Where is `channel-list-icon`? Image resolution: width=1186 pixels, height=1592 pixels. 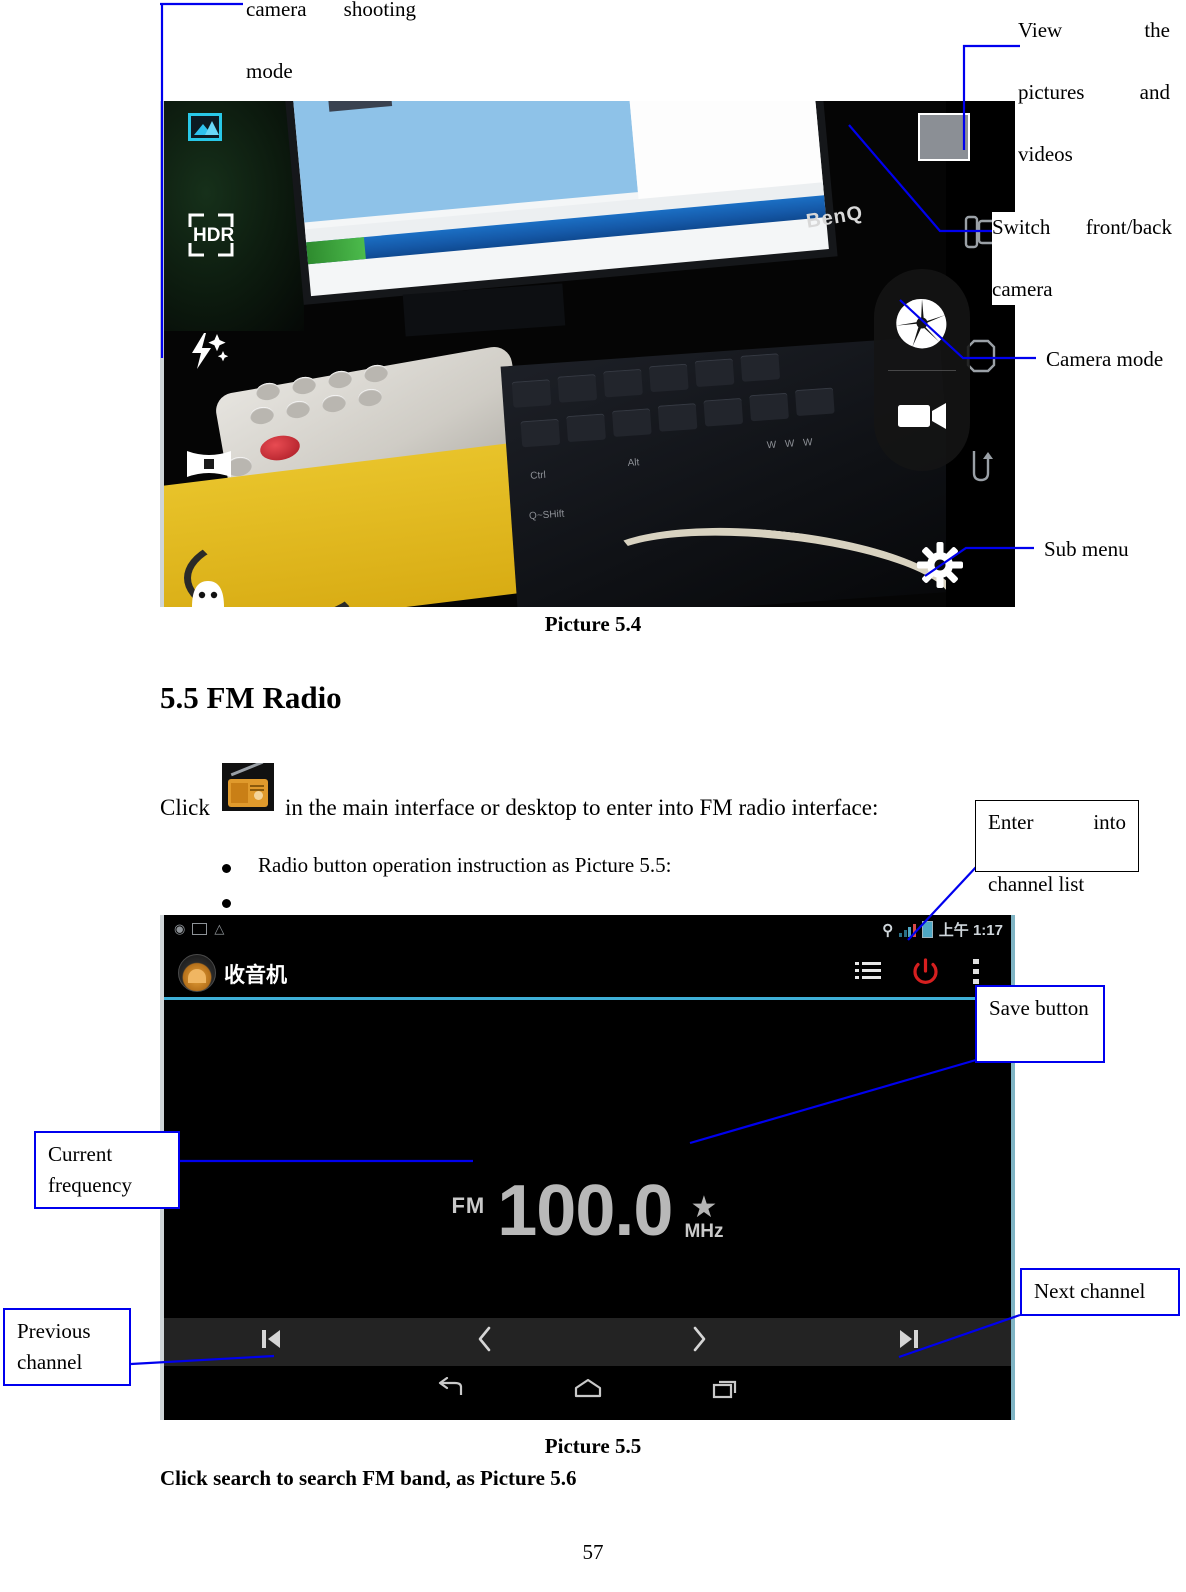 channel-list-icon is located at coordinates (868, 974).